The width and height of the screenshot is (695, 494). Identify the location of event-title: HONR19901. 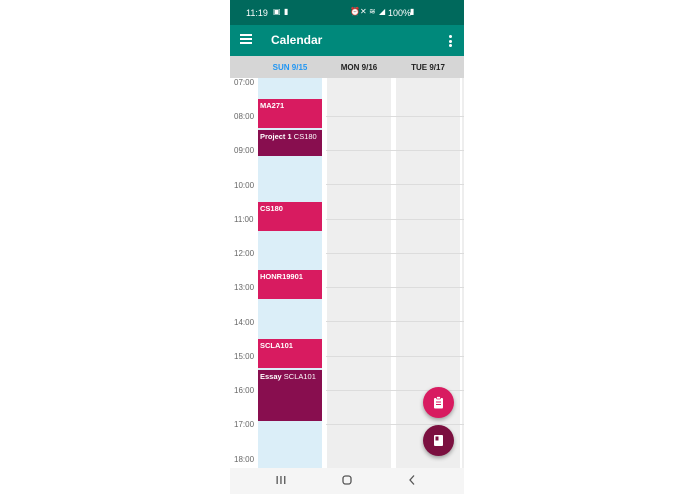
(281, 276).